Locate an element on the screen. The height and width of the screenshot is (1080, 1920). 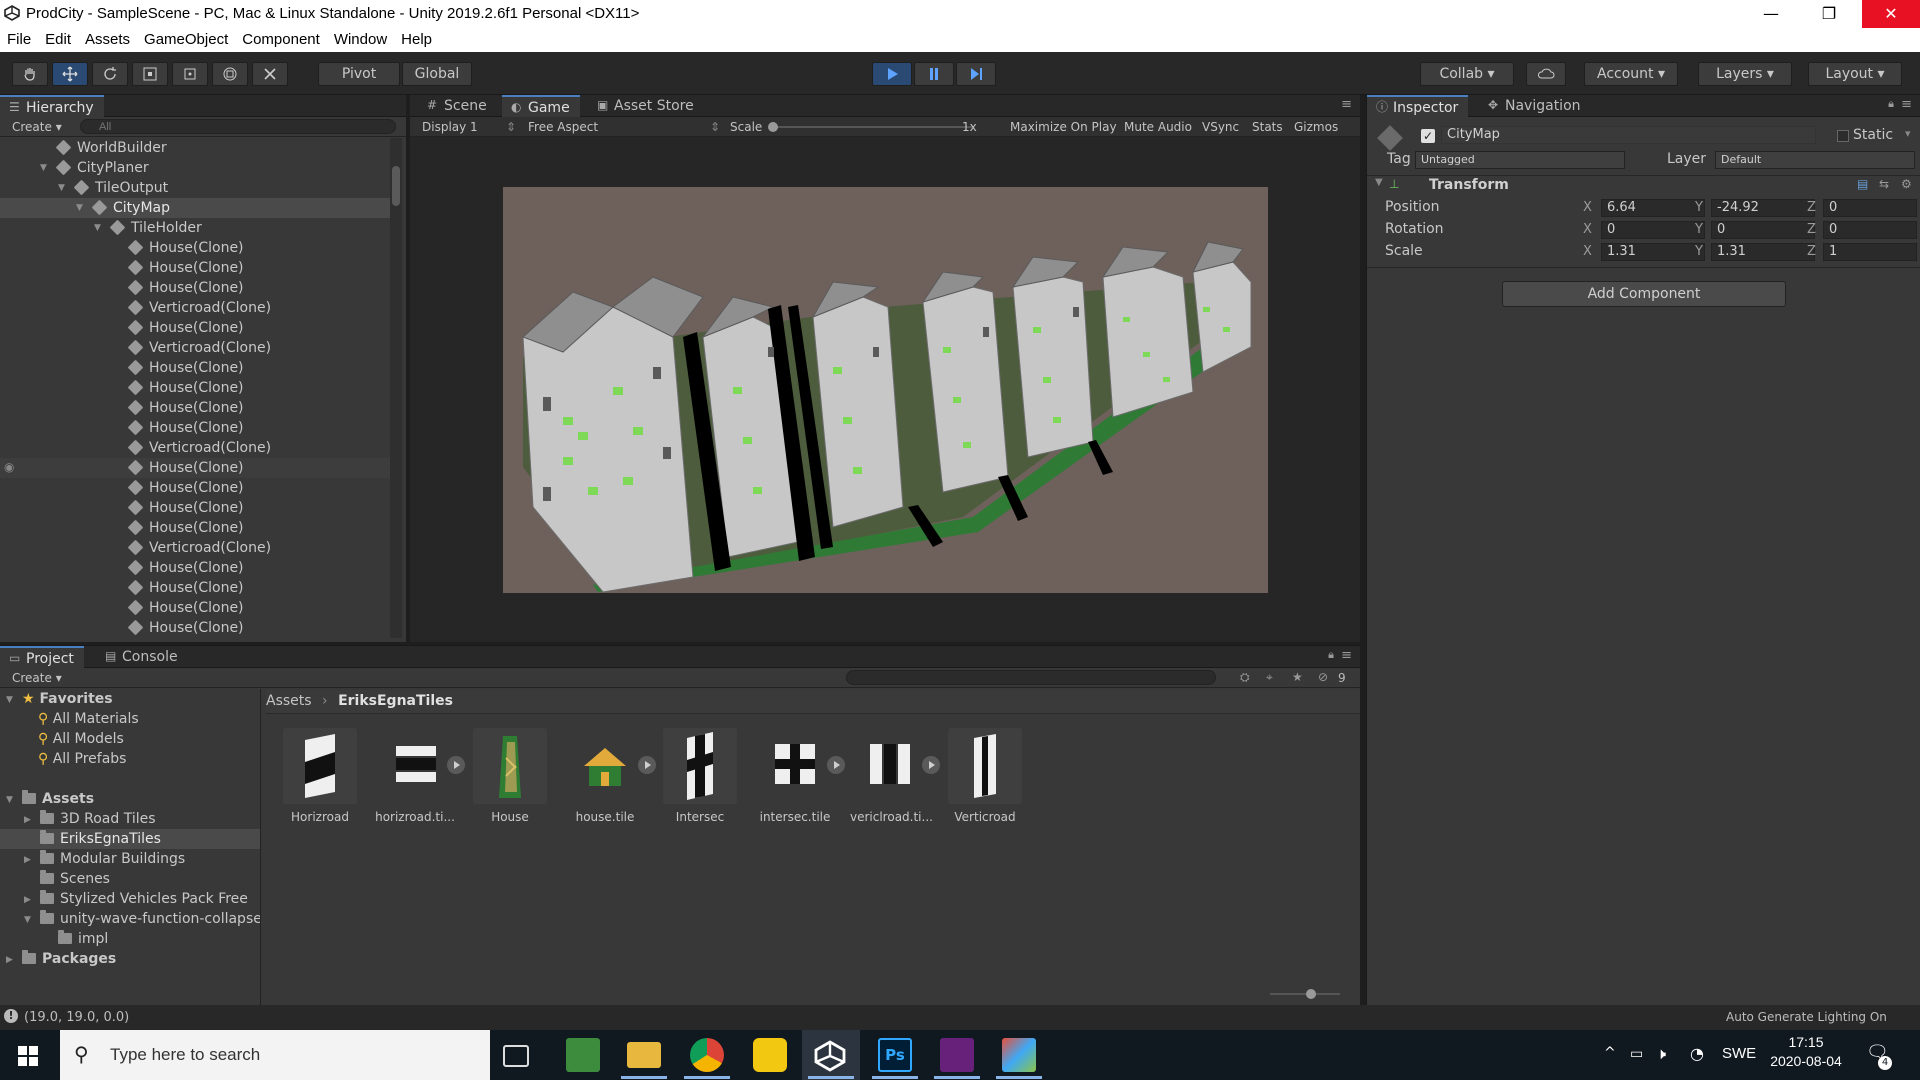
folder-scenes: Scenes is located at coordinates (75, 879).